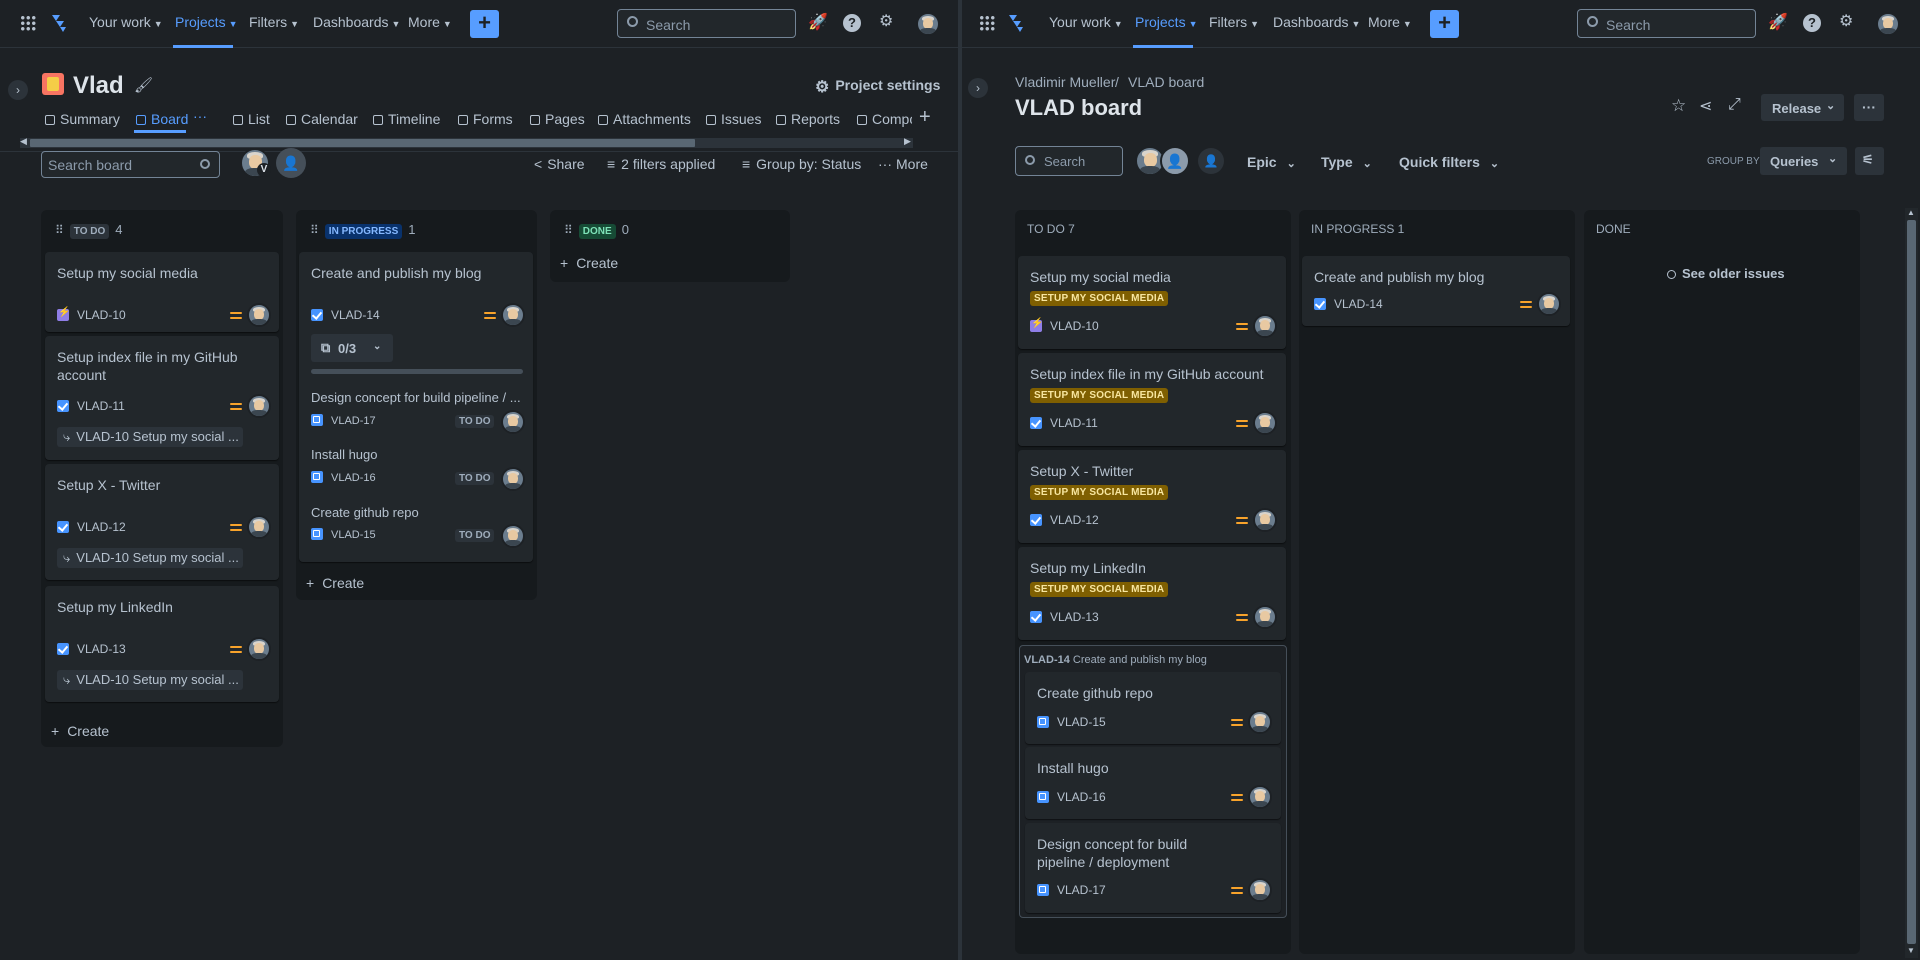  Describe the element at coordinates (1153, 708) in the screenshot. I see `card-vlad-15: Create github repo VLAD-15` at that location.